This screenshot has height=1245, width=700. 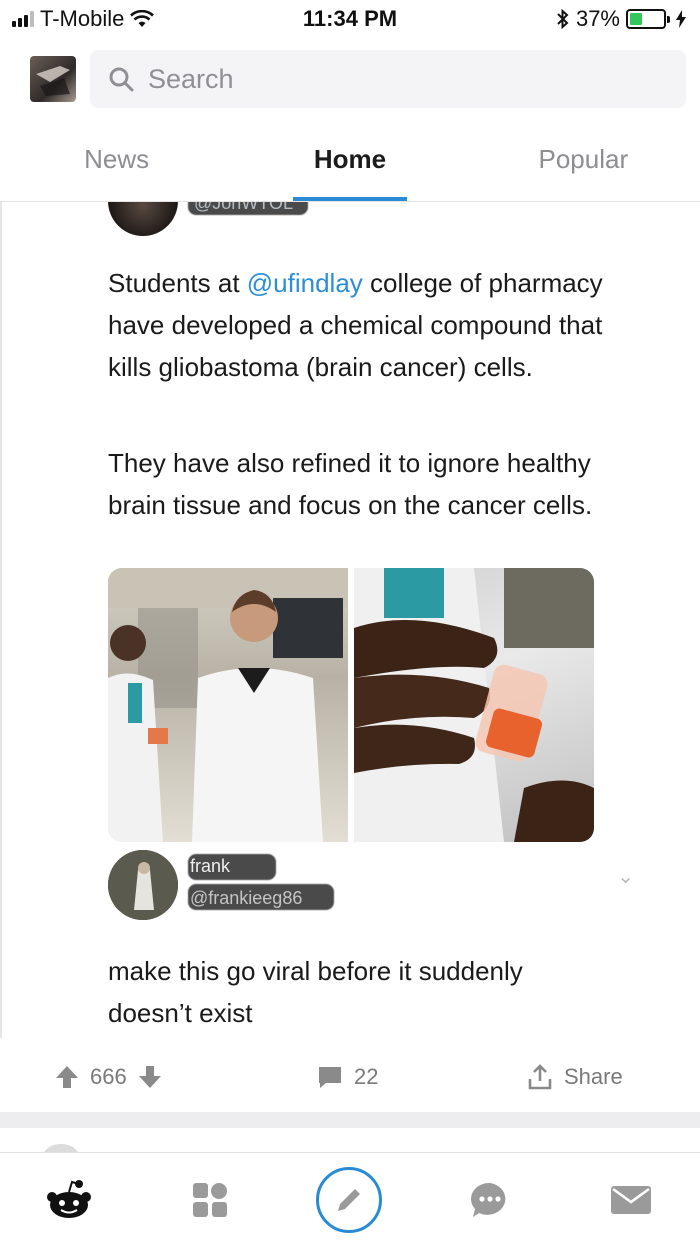 I want to click on nav-inbox, so click(x=631, y=1200).